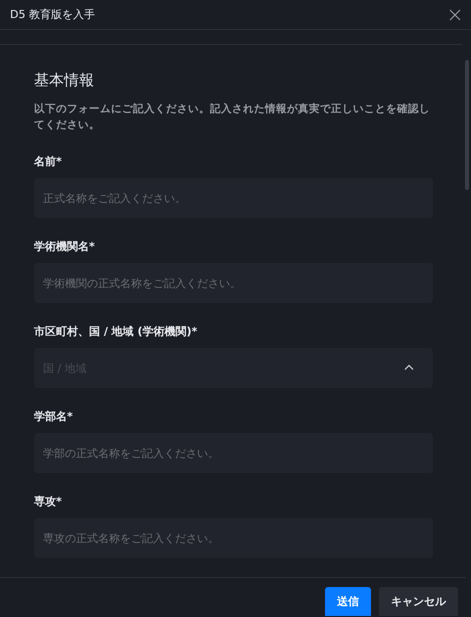 The height and width of the screenshot is (617, 471). I want to click on field-label: 学部名*, so click(53, 417).